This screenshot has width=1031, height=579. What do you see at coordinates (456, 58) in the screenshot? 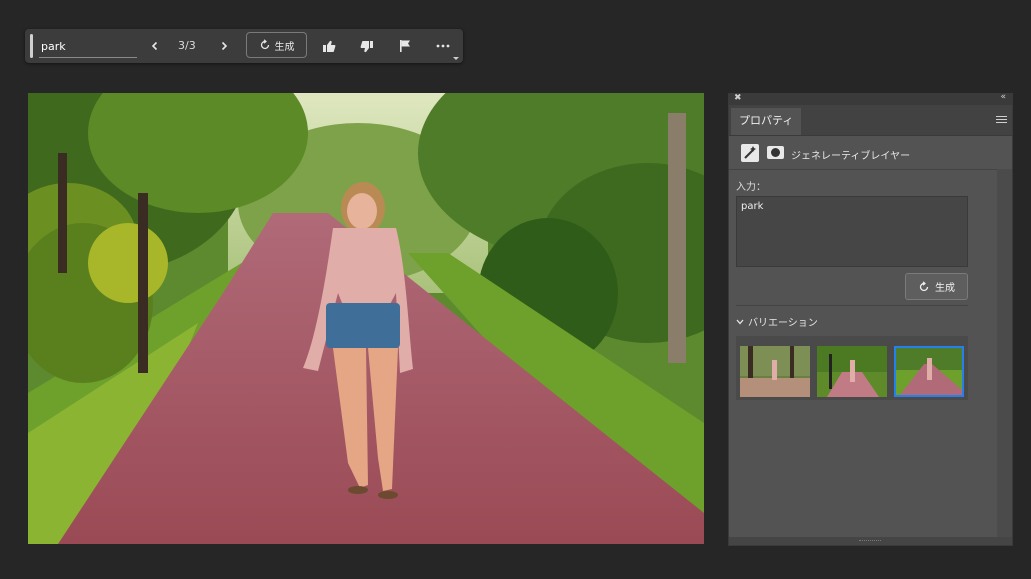
I see `taskbar-options-indicator` at bounding box center [456, 58].